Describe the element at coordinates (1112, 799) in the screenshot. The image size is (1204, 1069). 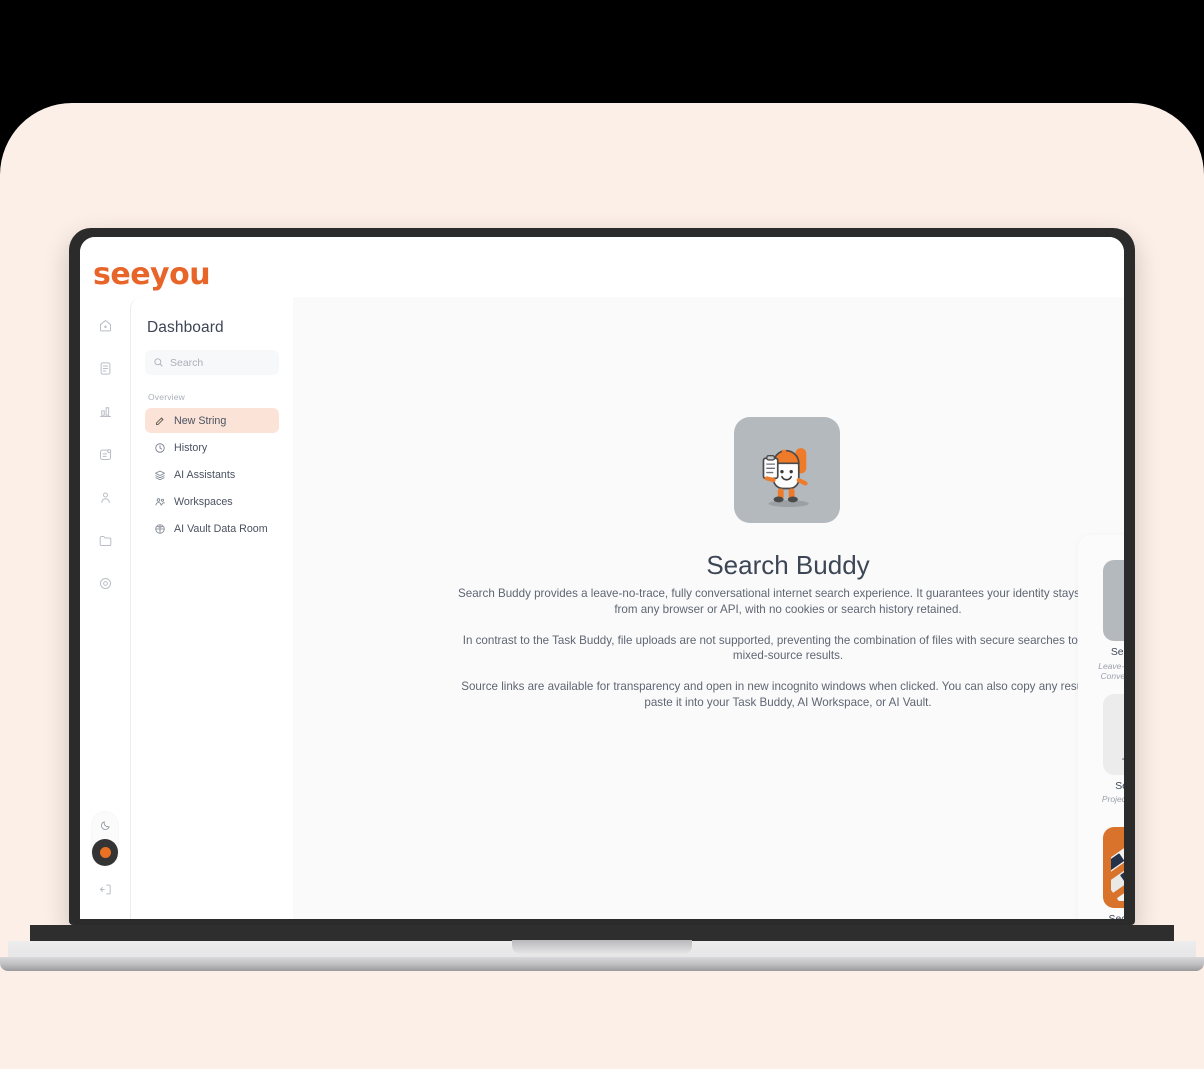
I see `assistant-desc: Project AI Wonspaces` at that location.